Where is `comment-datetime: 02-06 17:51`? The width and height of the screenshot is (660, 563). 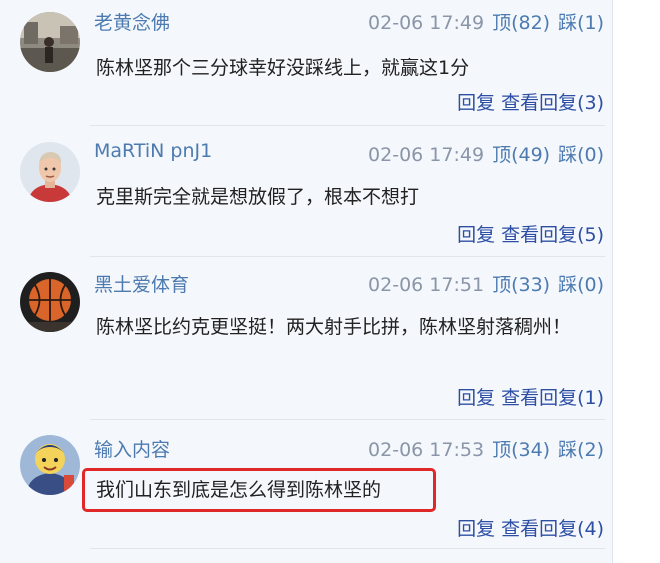 comment-datetime: 02-06 17:51 is located at coordinates (426, 285).